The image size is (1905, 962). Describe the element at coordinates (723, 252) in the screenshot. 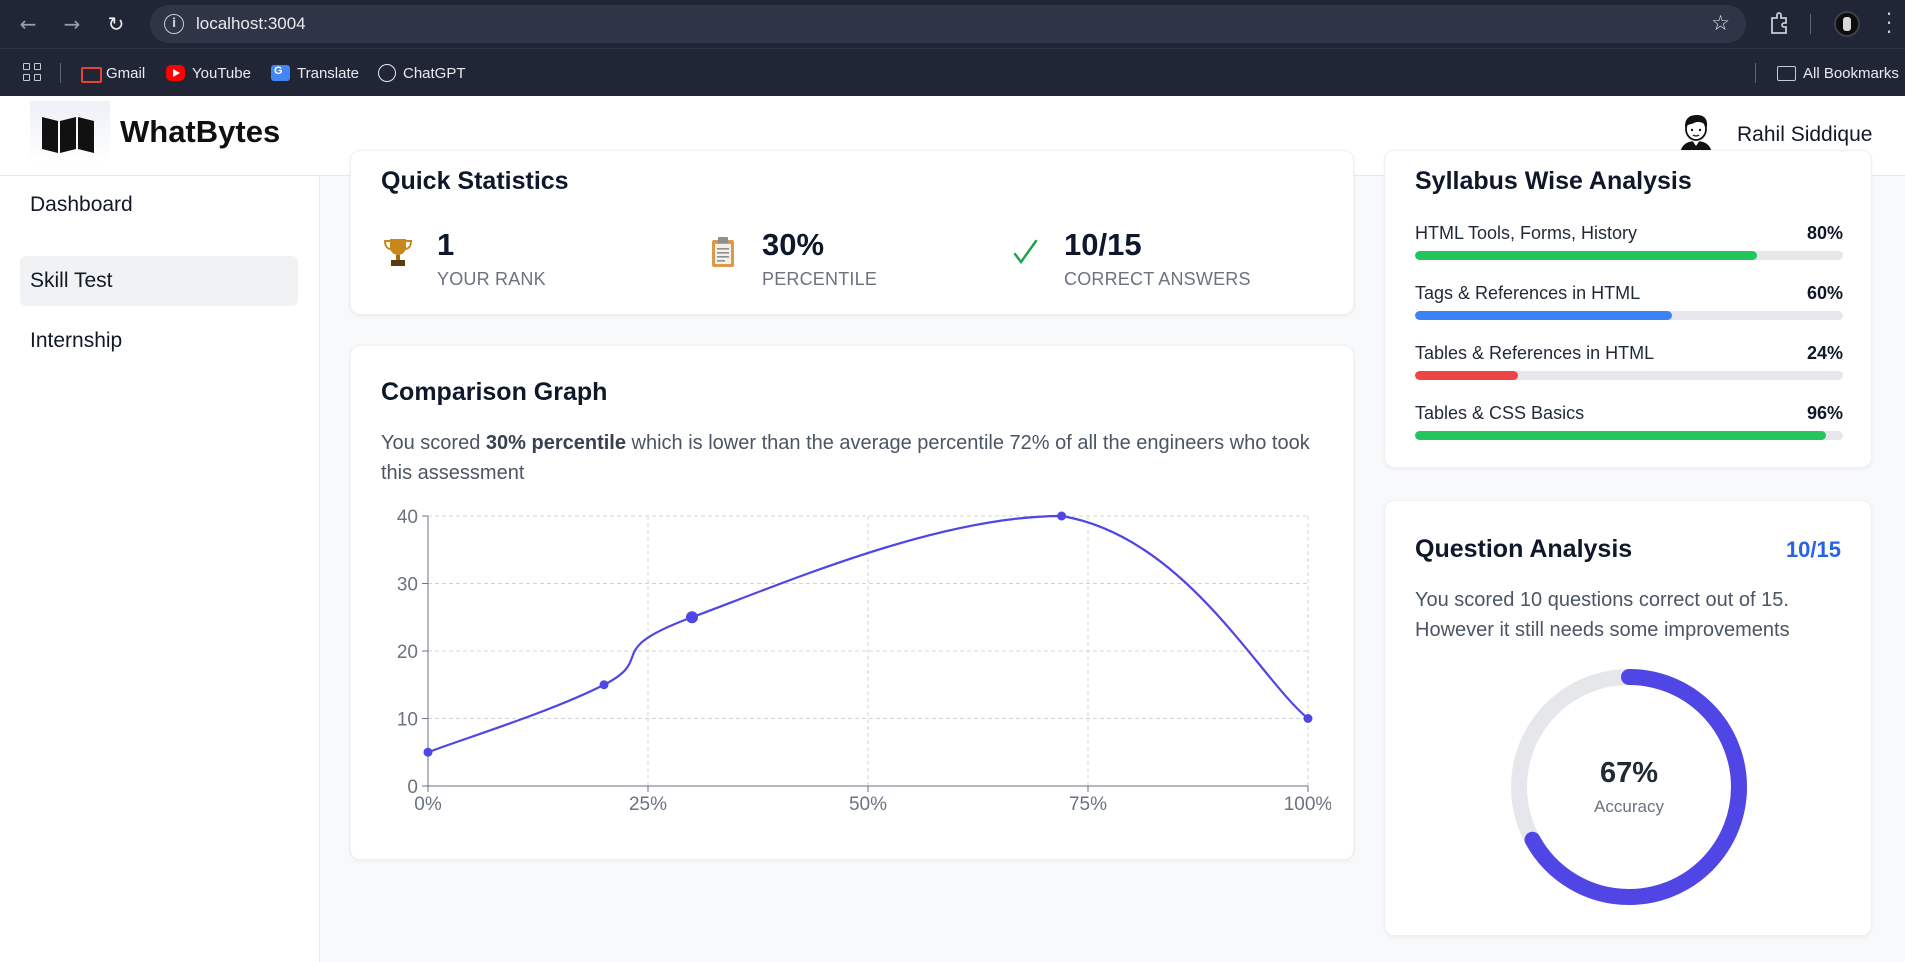

I see `clipboard-icon` at that location.